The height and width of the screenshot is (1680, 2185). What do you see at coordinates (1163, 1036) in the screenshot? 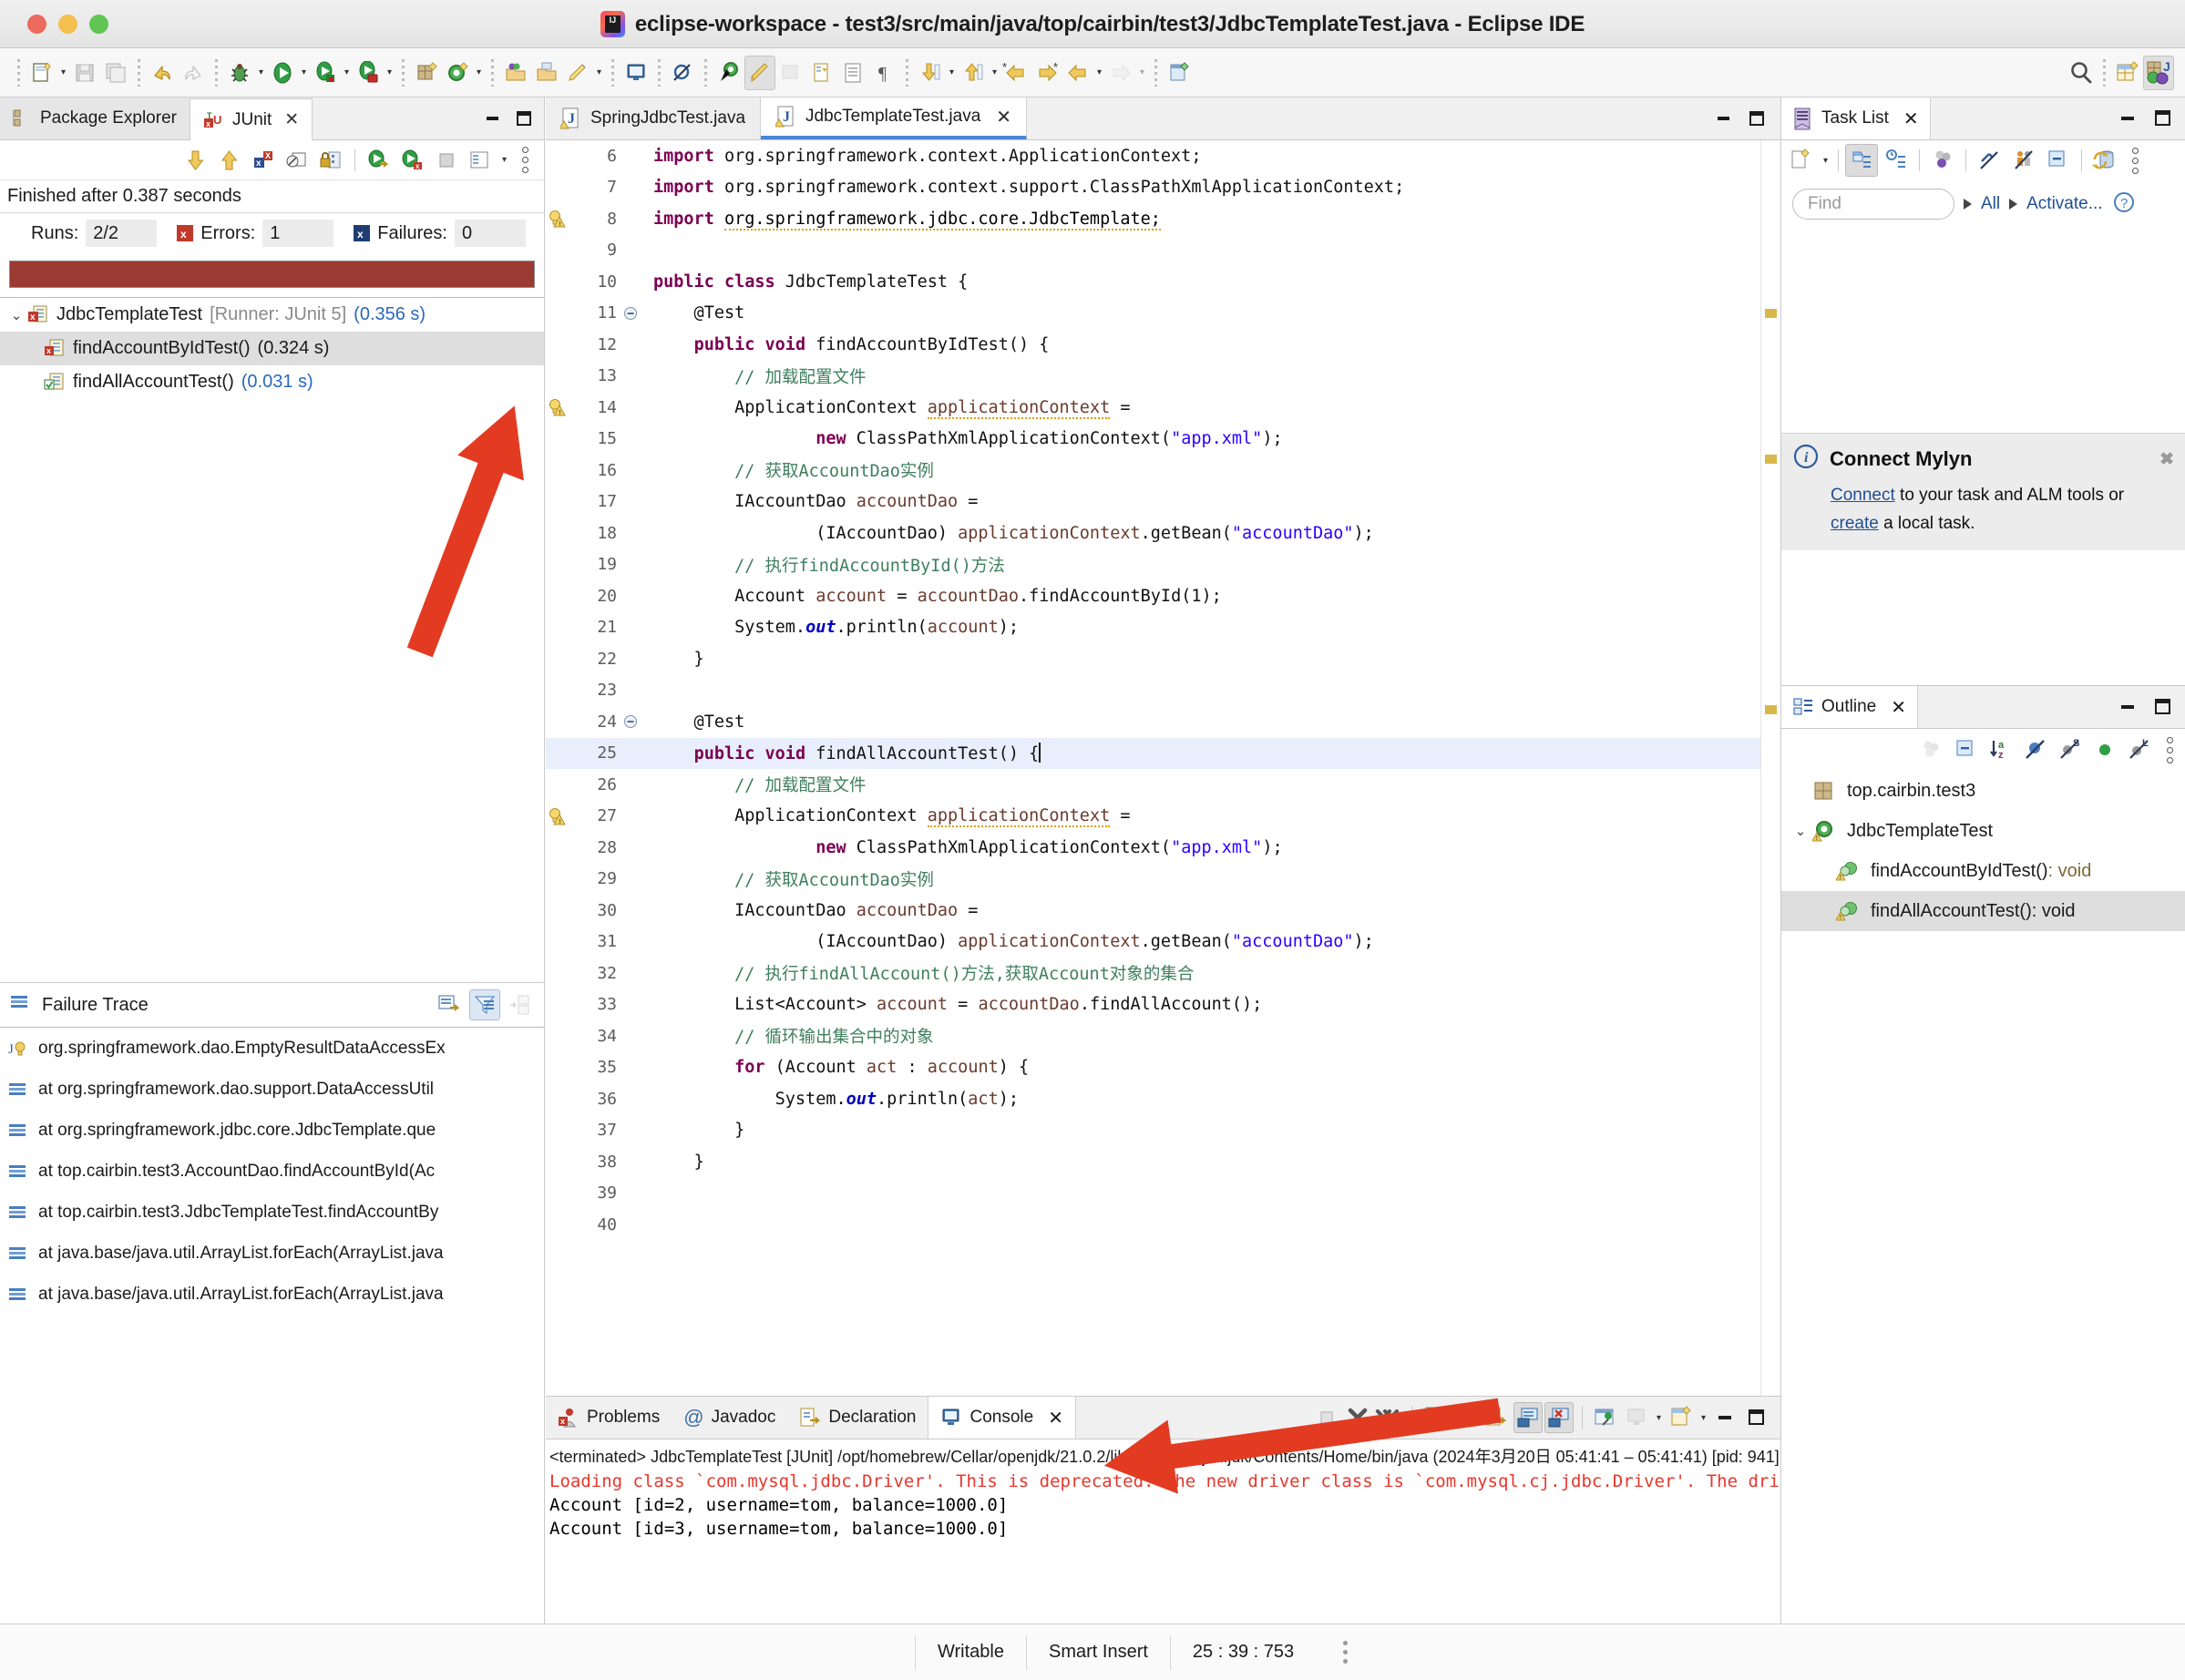
I see `code-line: 34 // 循环输出集合中的对象` at bounding box center [1163, 1036].